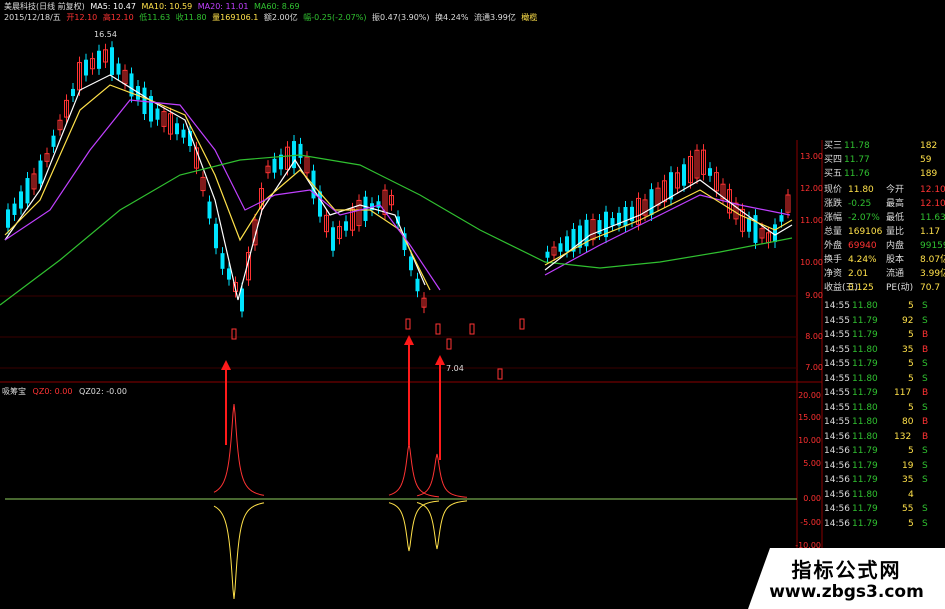 This screenshot has width=945, height=609. What do you see at coordinates (812, 498) in the screenshot?
I see `indicator-axis-tick: 0.00` at bounding box center [812, 498].